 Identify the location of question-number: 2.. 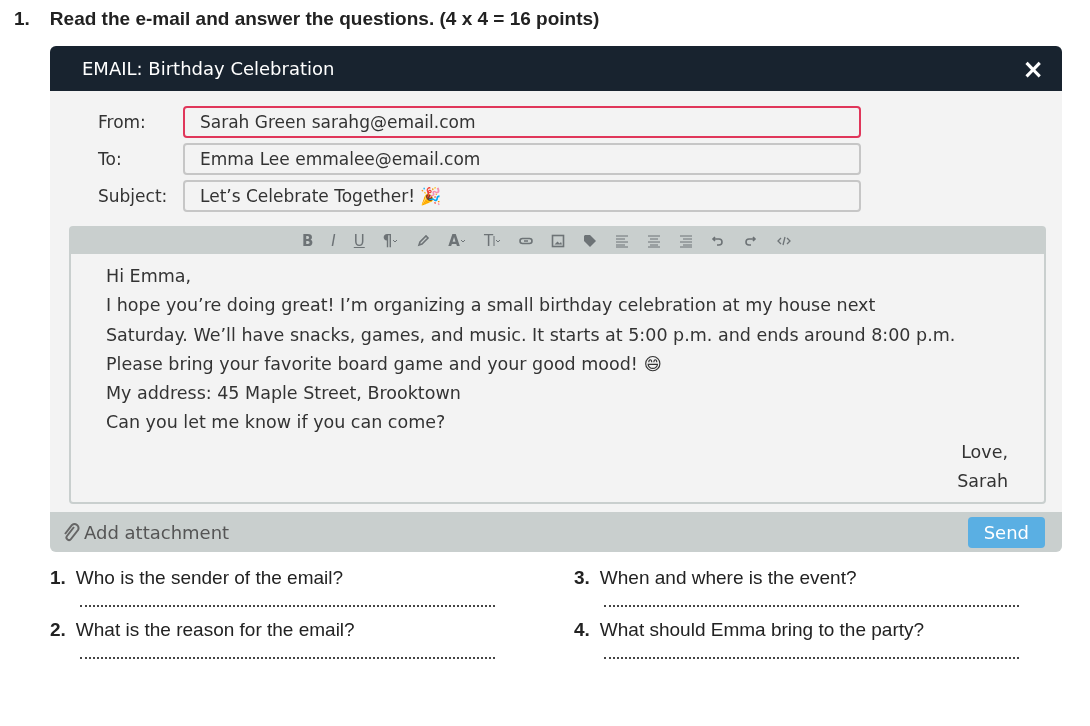
(58, 630).